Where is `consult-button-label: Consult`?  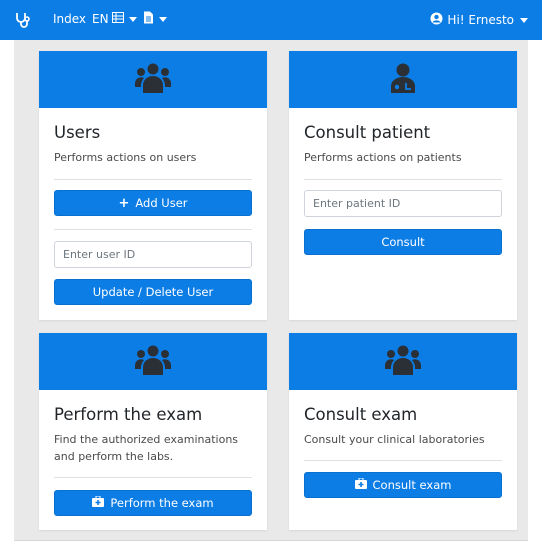 consult-button-label: Consult is located at coordinates (403, 242).